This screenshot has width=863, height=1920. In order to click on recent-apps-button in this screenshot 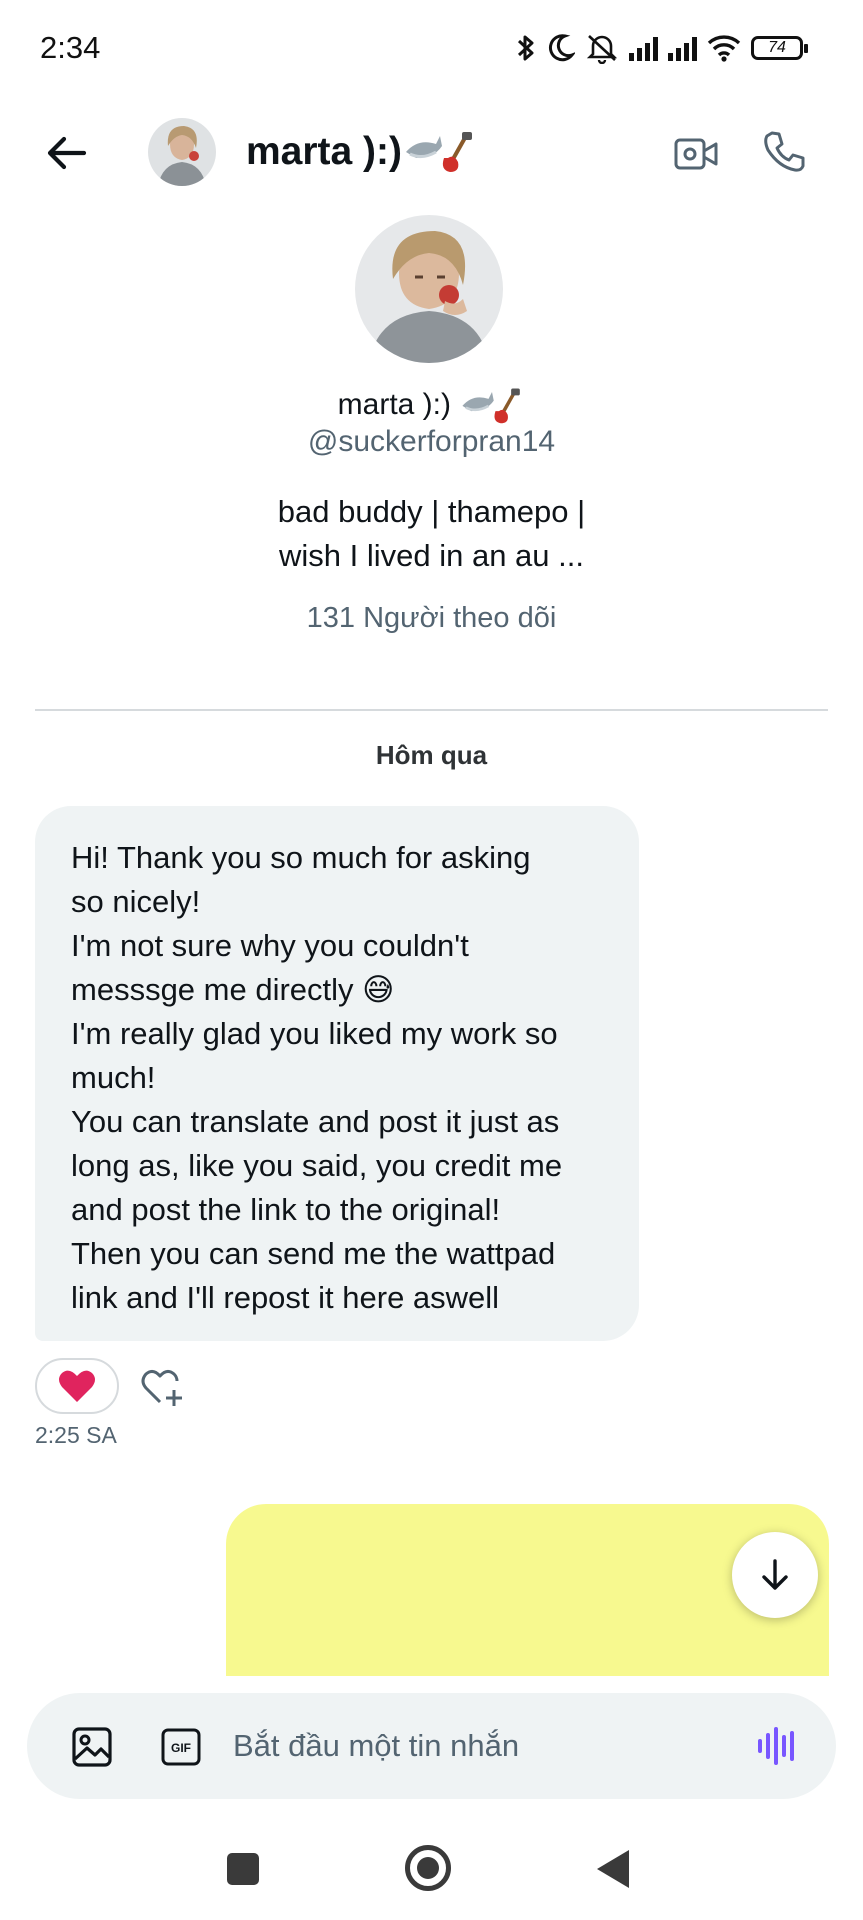, I will do `click(243, 1869)`.